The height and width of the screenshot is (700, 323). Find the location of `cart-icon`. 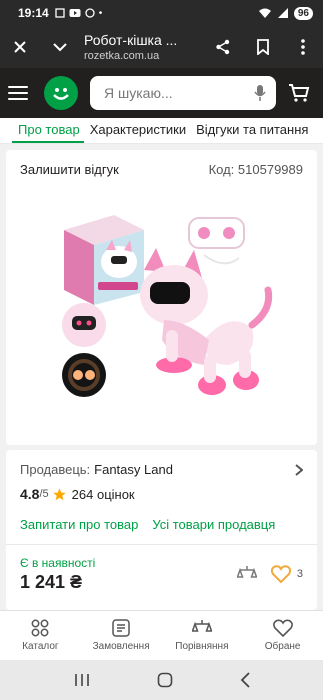

cart-icon is located at coordinates (299, 93).